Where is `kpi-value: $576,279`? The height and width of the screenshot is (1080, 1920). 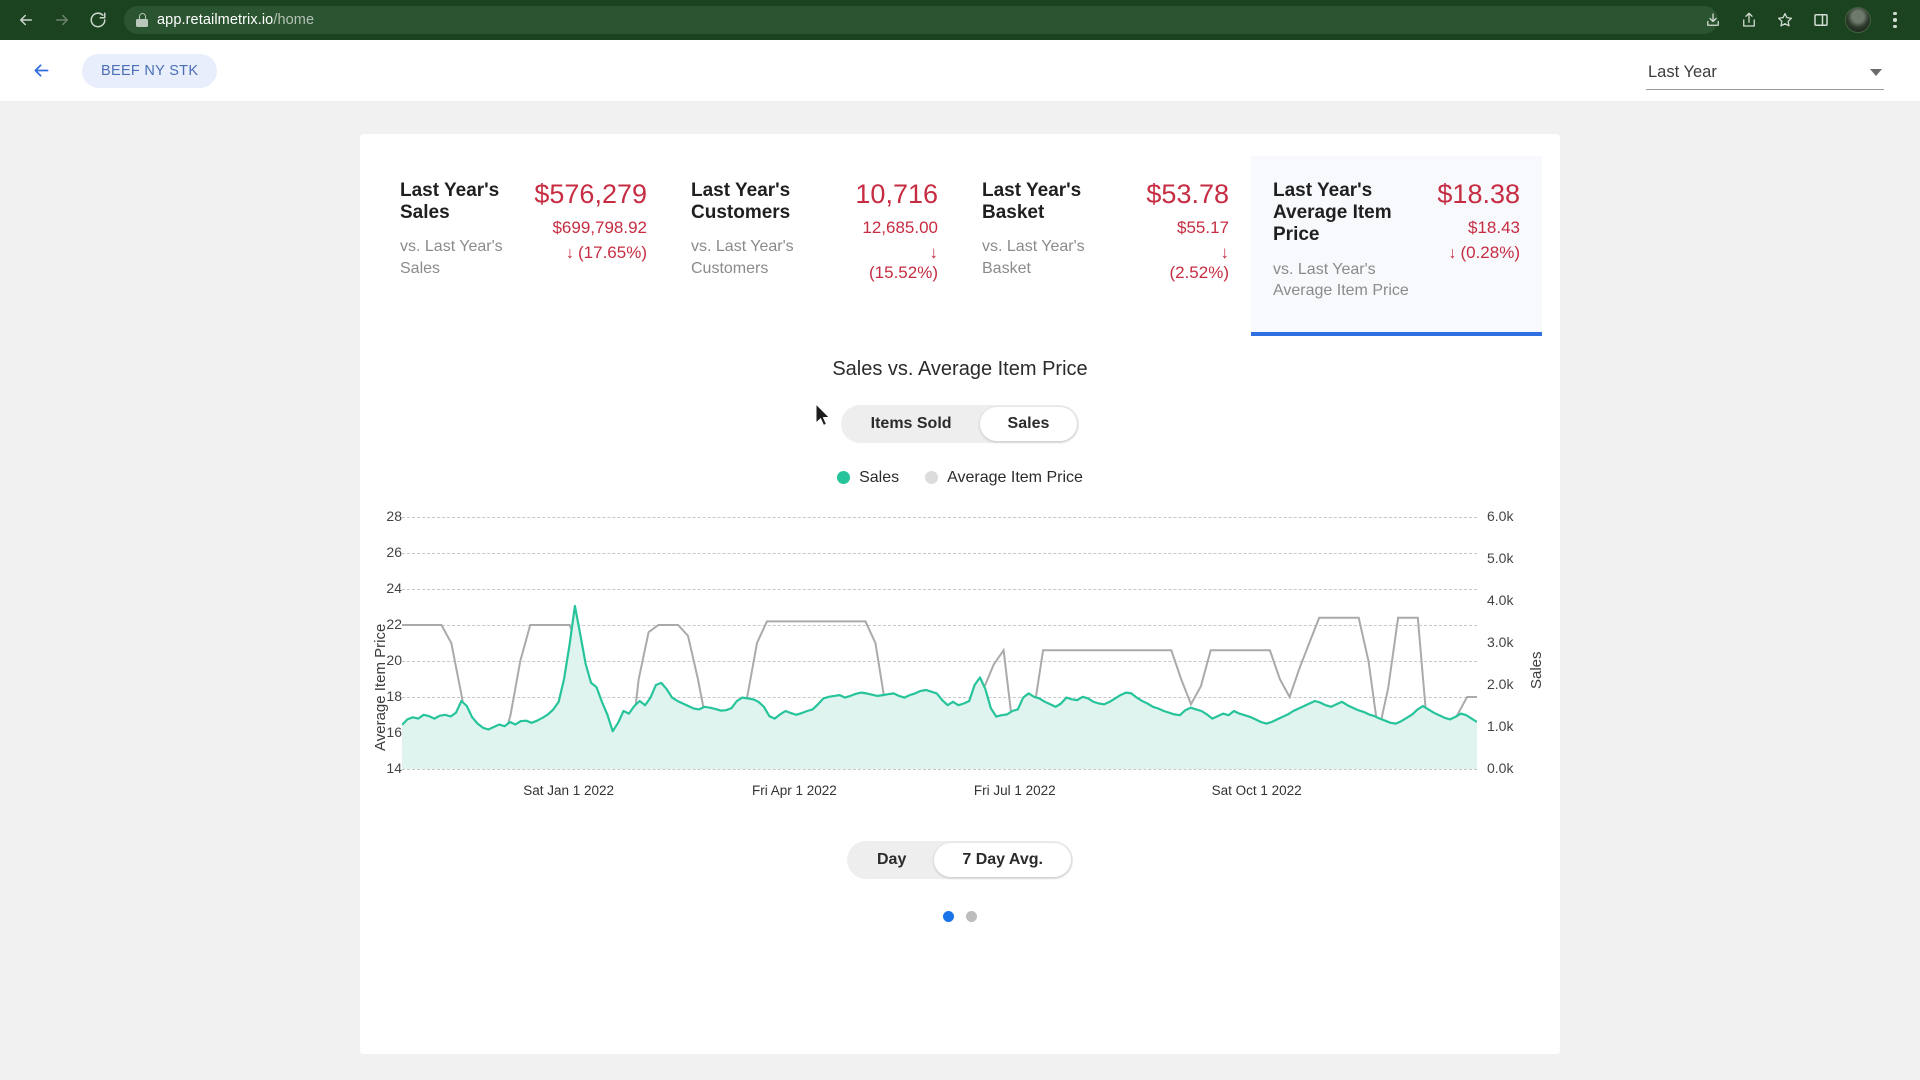
kpi-value: $576,279 is located at coordinates (590, 194).